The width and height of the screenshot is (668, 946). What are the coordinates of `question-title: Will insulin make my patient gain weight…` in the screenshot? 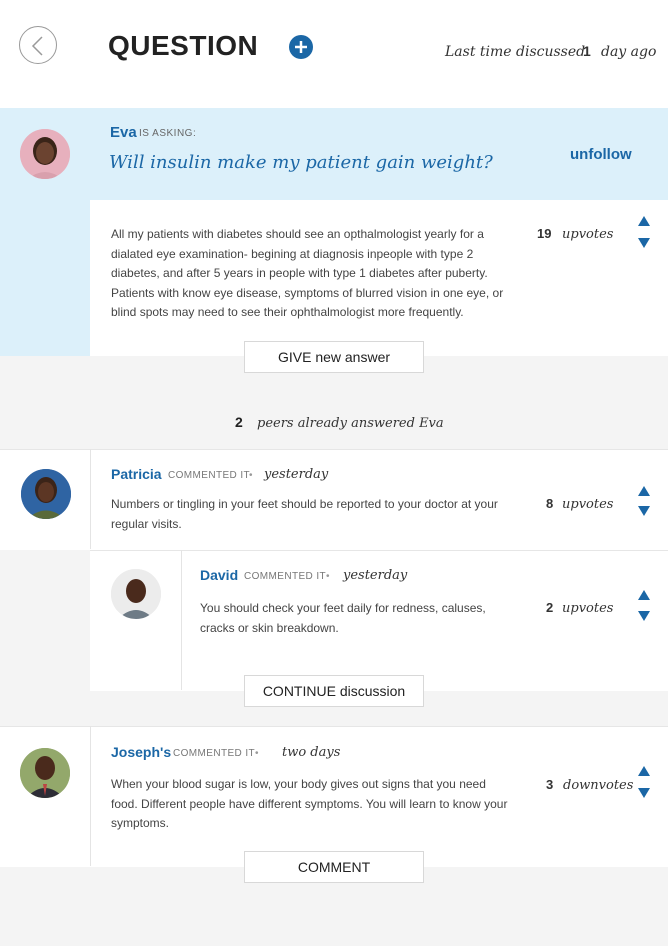 It's located at (301, 162).